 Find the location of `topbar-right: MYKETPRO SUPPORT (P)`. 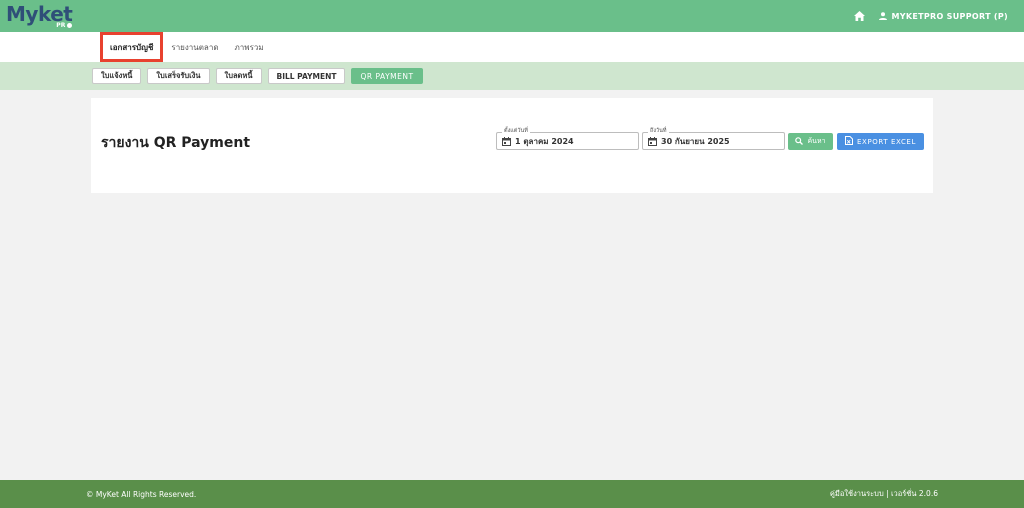

topbar-right: MYKETPRO SUPPORT (P) is located at coordinates (931, 16).